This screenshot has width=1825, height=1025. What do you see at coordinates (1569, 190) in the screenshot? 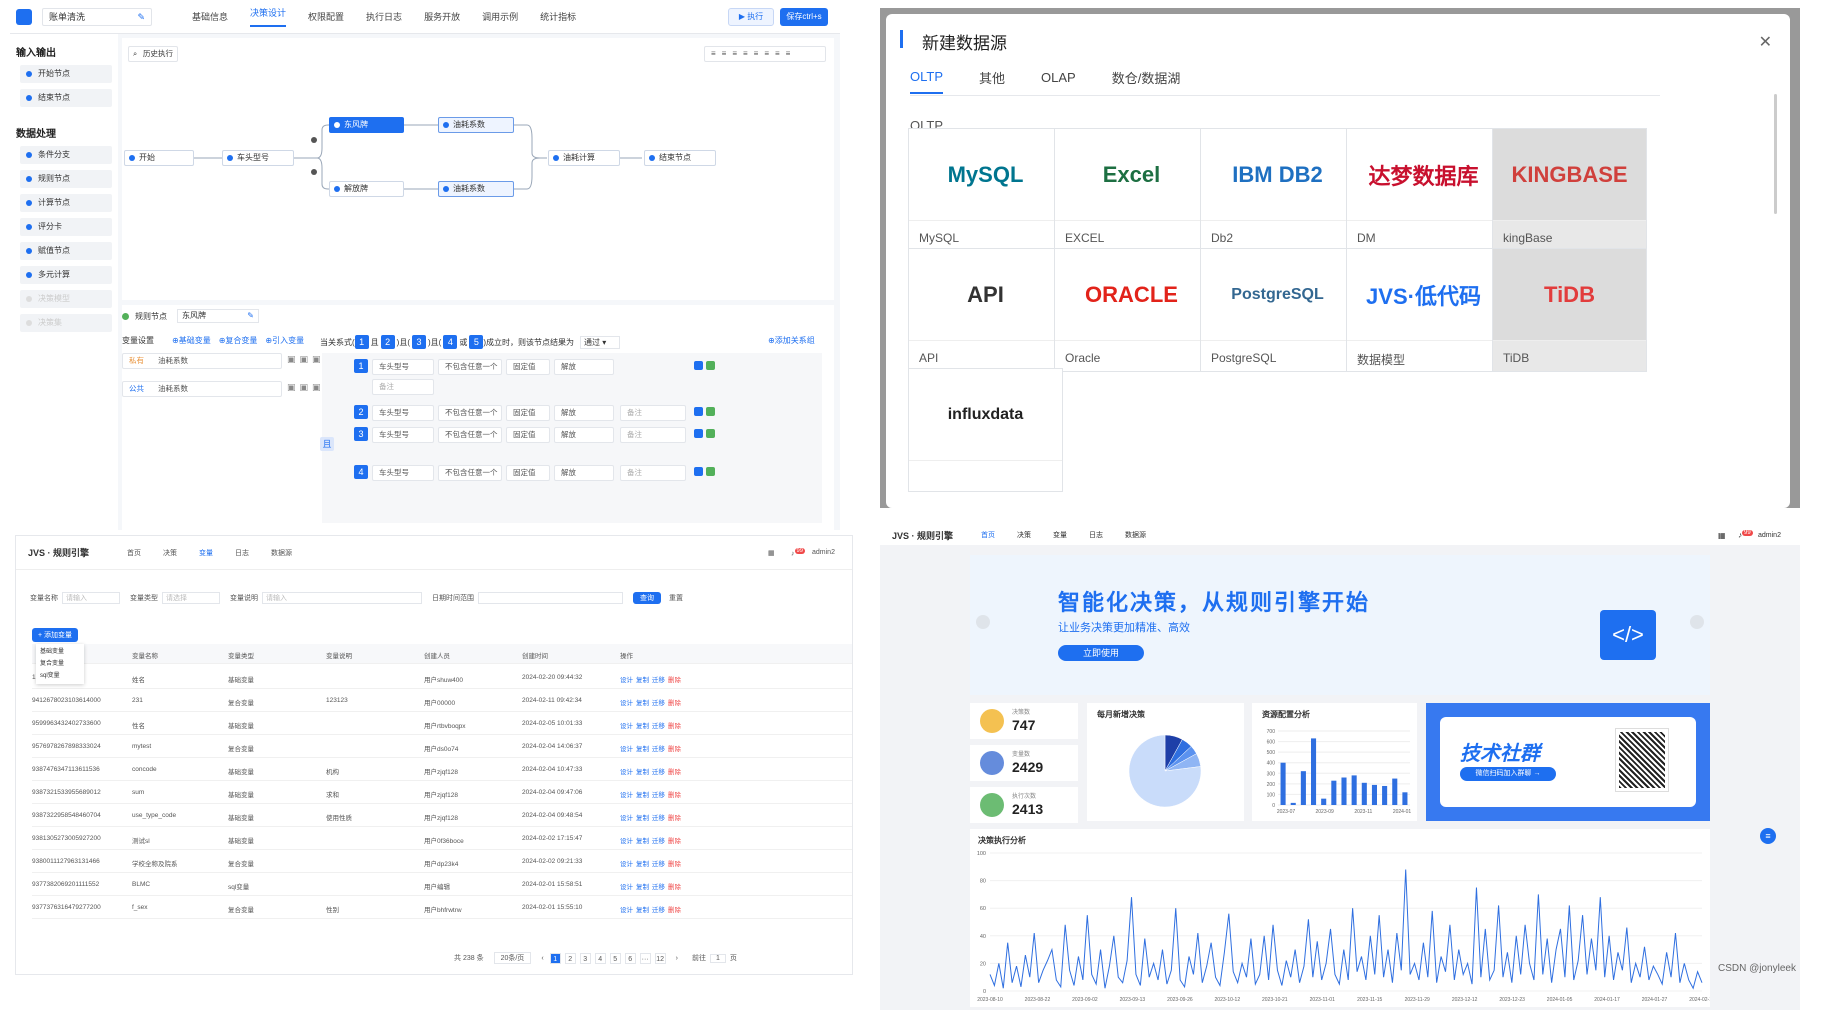
I see `datasource-card-kingbase: KINGBASE kingBase` at bounding box center [1569, 190].